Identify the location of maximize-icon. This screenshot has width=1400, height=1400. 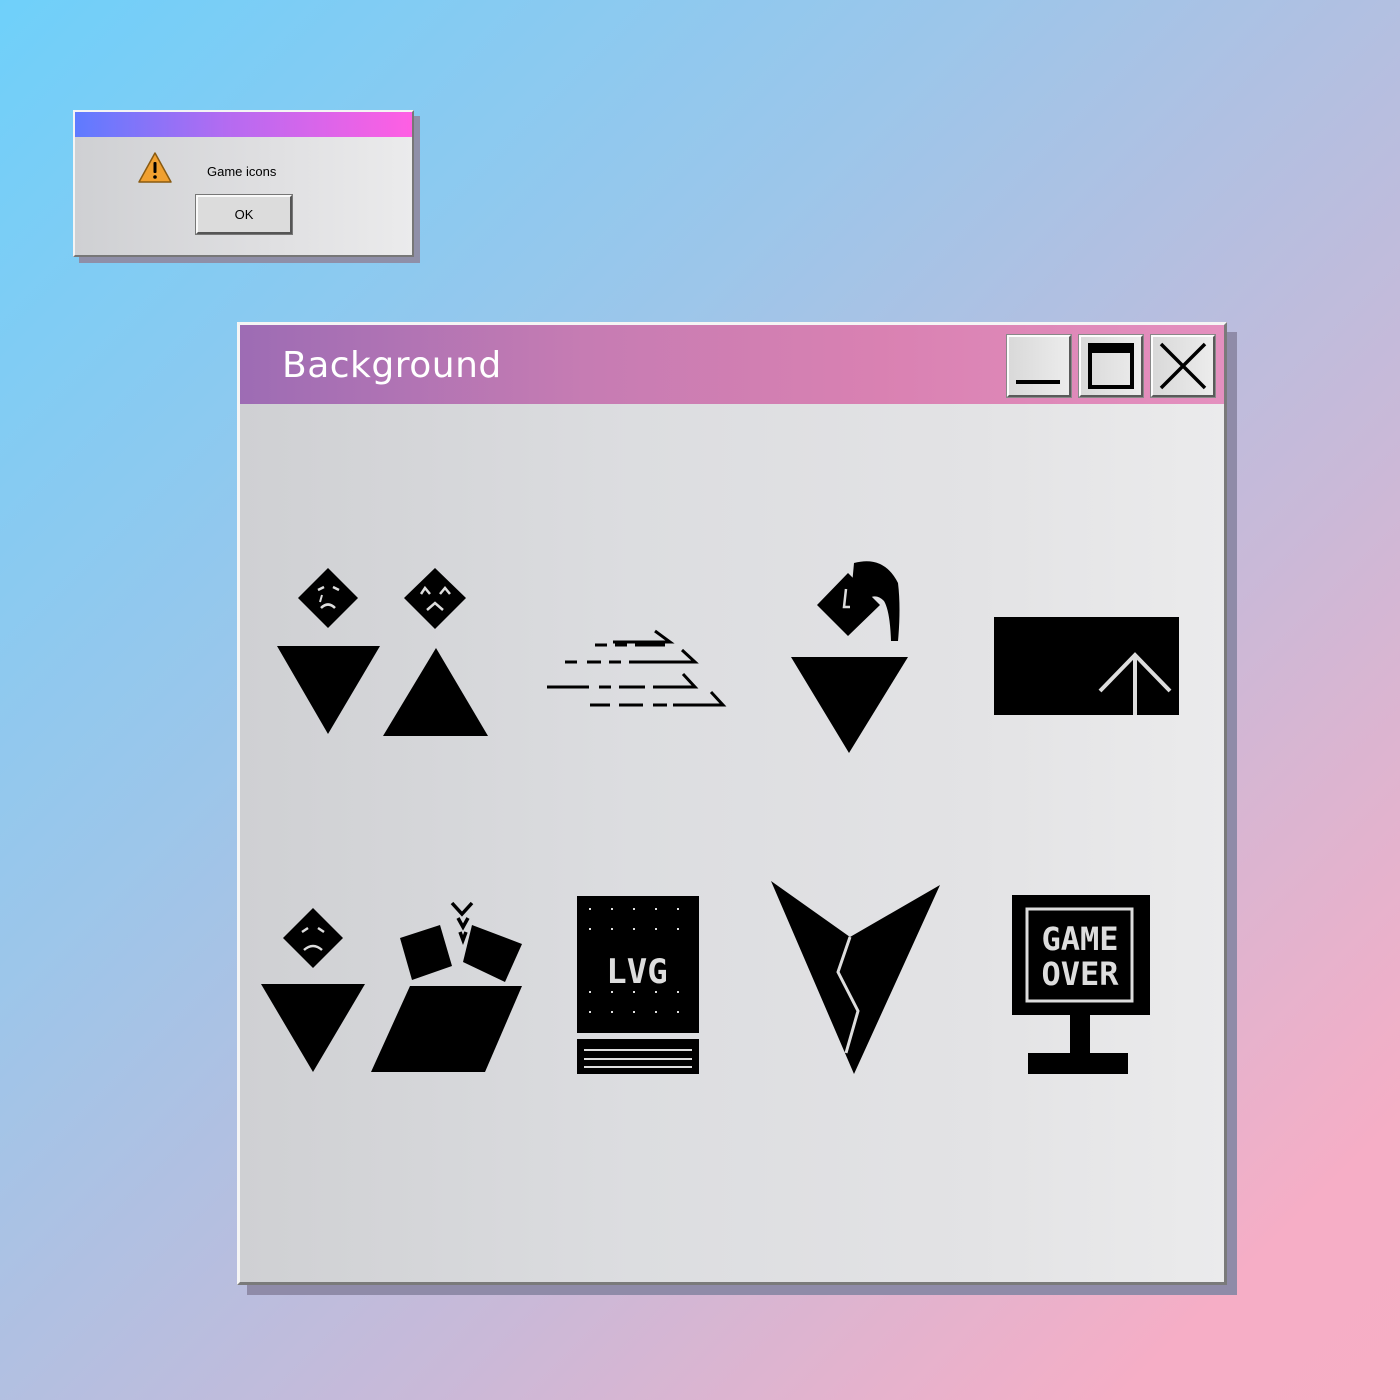
(1111, 366).